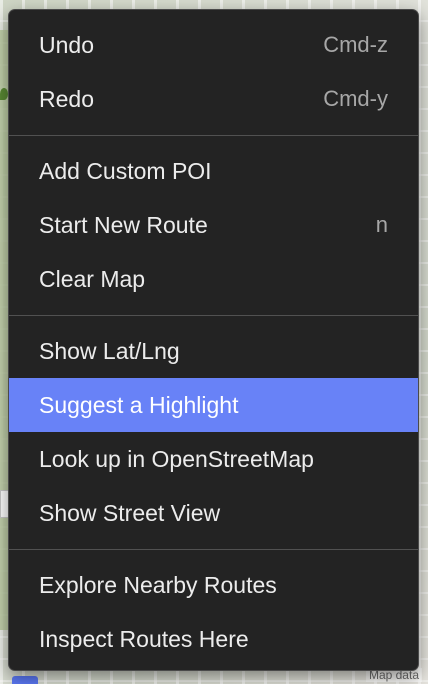 The height and width of the screenshot is (684, 428). I want to click on map-marker-icon, so click(4, 94).